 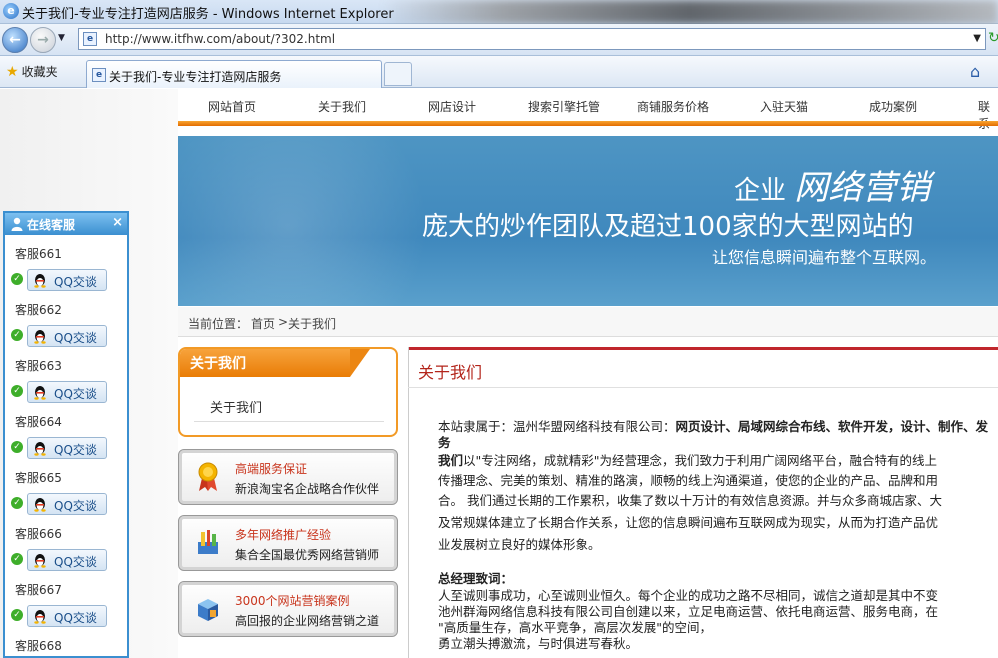 I want to click on service-header: 在线客服 ×, so click(x=66, y=224).